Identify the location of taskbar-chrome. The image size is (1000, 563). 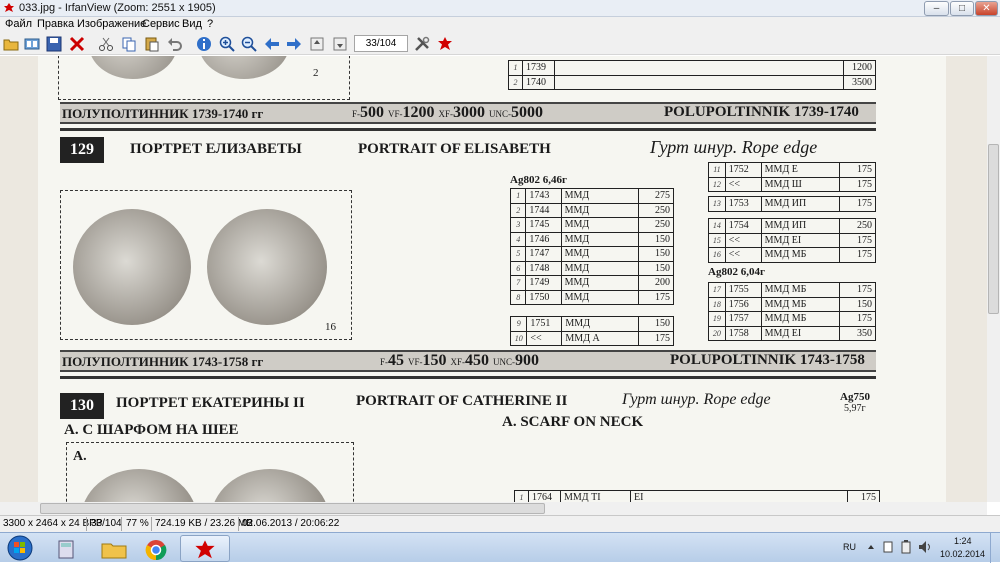
(155, 548).